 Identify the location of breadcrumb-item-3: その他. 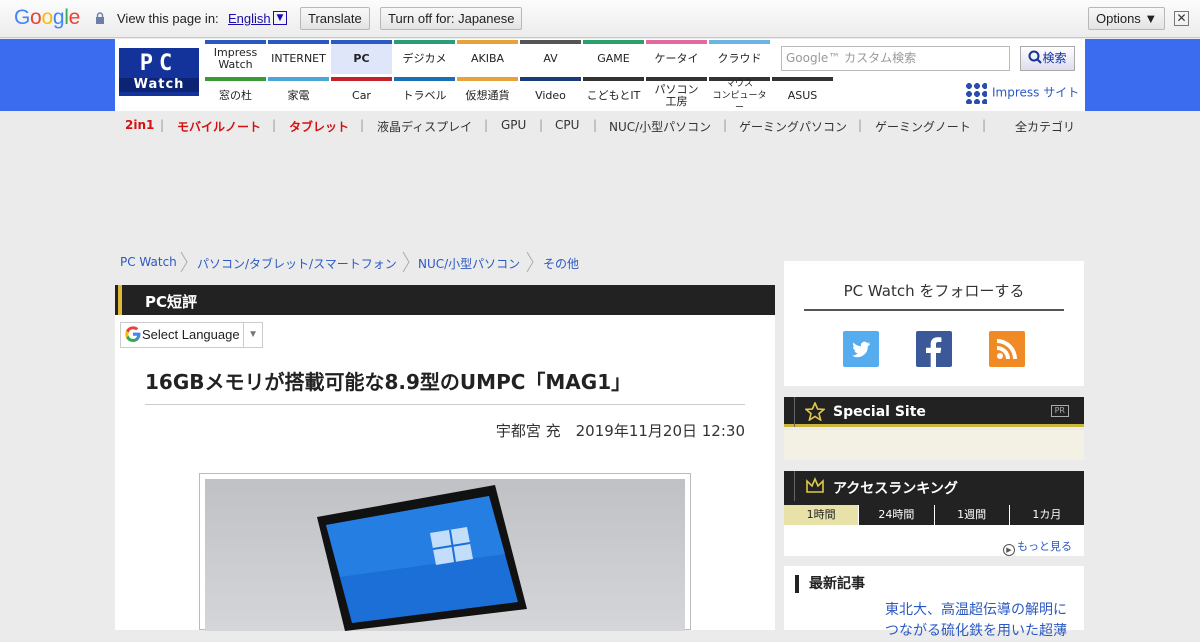
(561, 263).